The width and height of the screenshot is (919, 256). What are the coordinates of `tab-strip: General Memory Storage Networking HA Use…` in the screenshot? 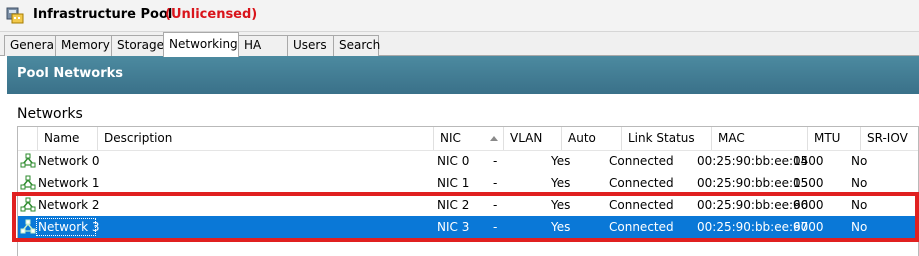 It's located at (459, 44).